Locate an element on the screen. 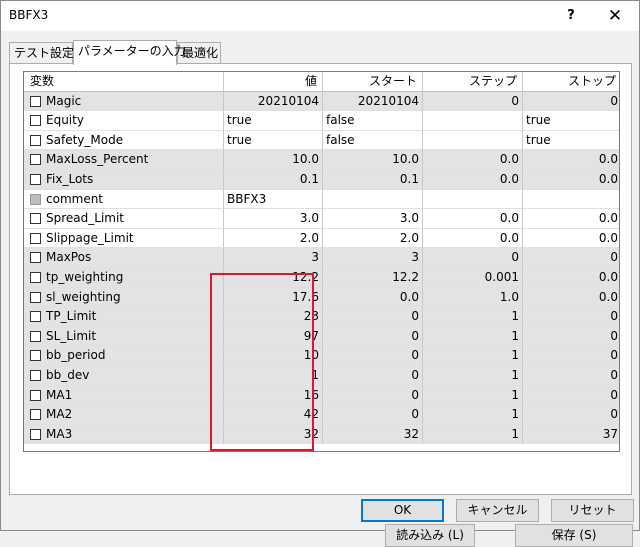 The width and height of the screenshot is (640, 547). help-button: ? is located at coordinates (571, 16).